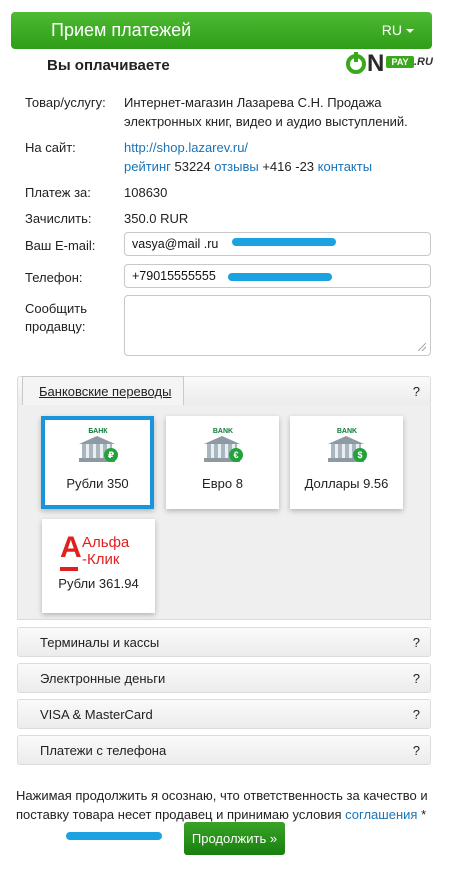 This screenshot has width=449, height=871. I want to click on reviews-link: отзывы, so click(236, 166).